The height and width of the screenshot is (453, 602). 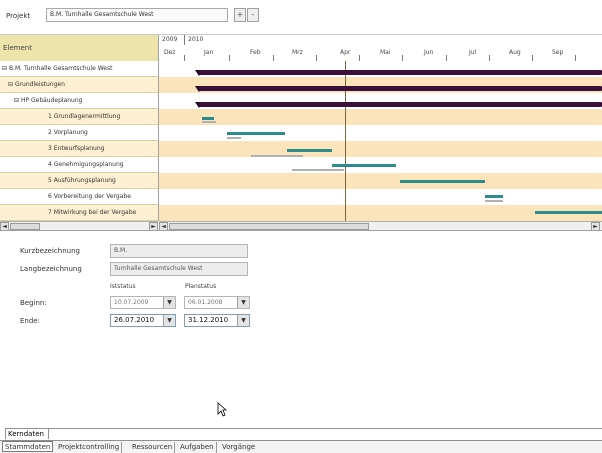 I want to click on month-label: Mrz, so click(x=297, y=52).